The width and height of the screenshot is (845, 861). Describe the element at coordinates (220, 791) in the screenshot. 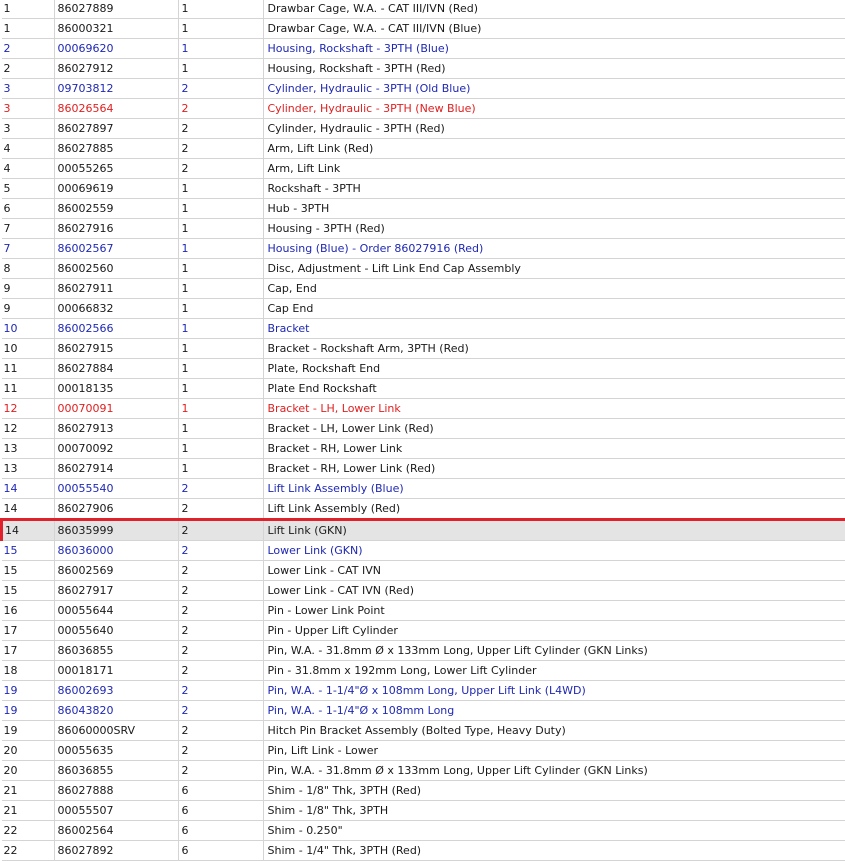

I see `quantity-cell: 6` at that location.